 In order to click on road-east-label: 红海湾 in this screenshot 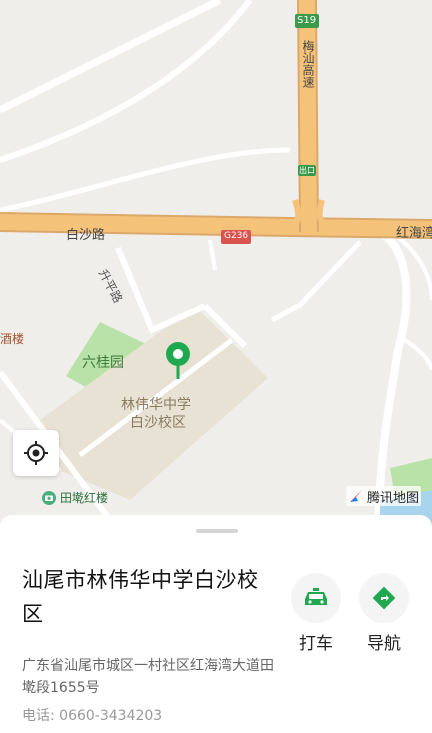, I will do `click(414, 233)`.